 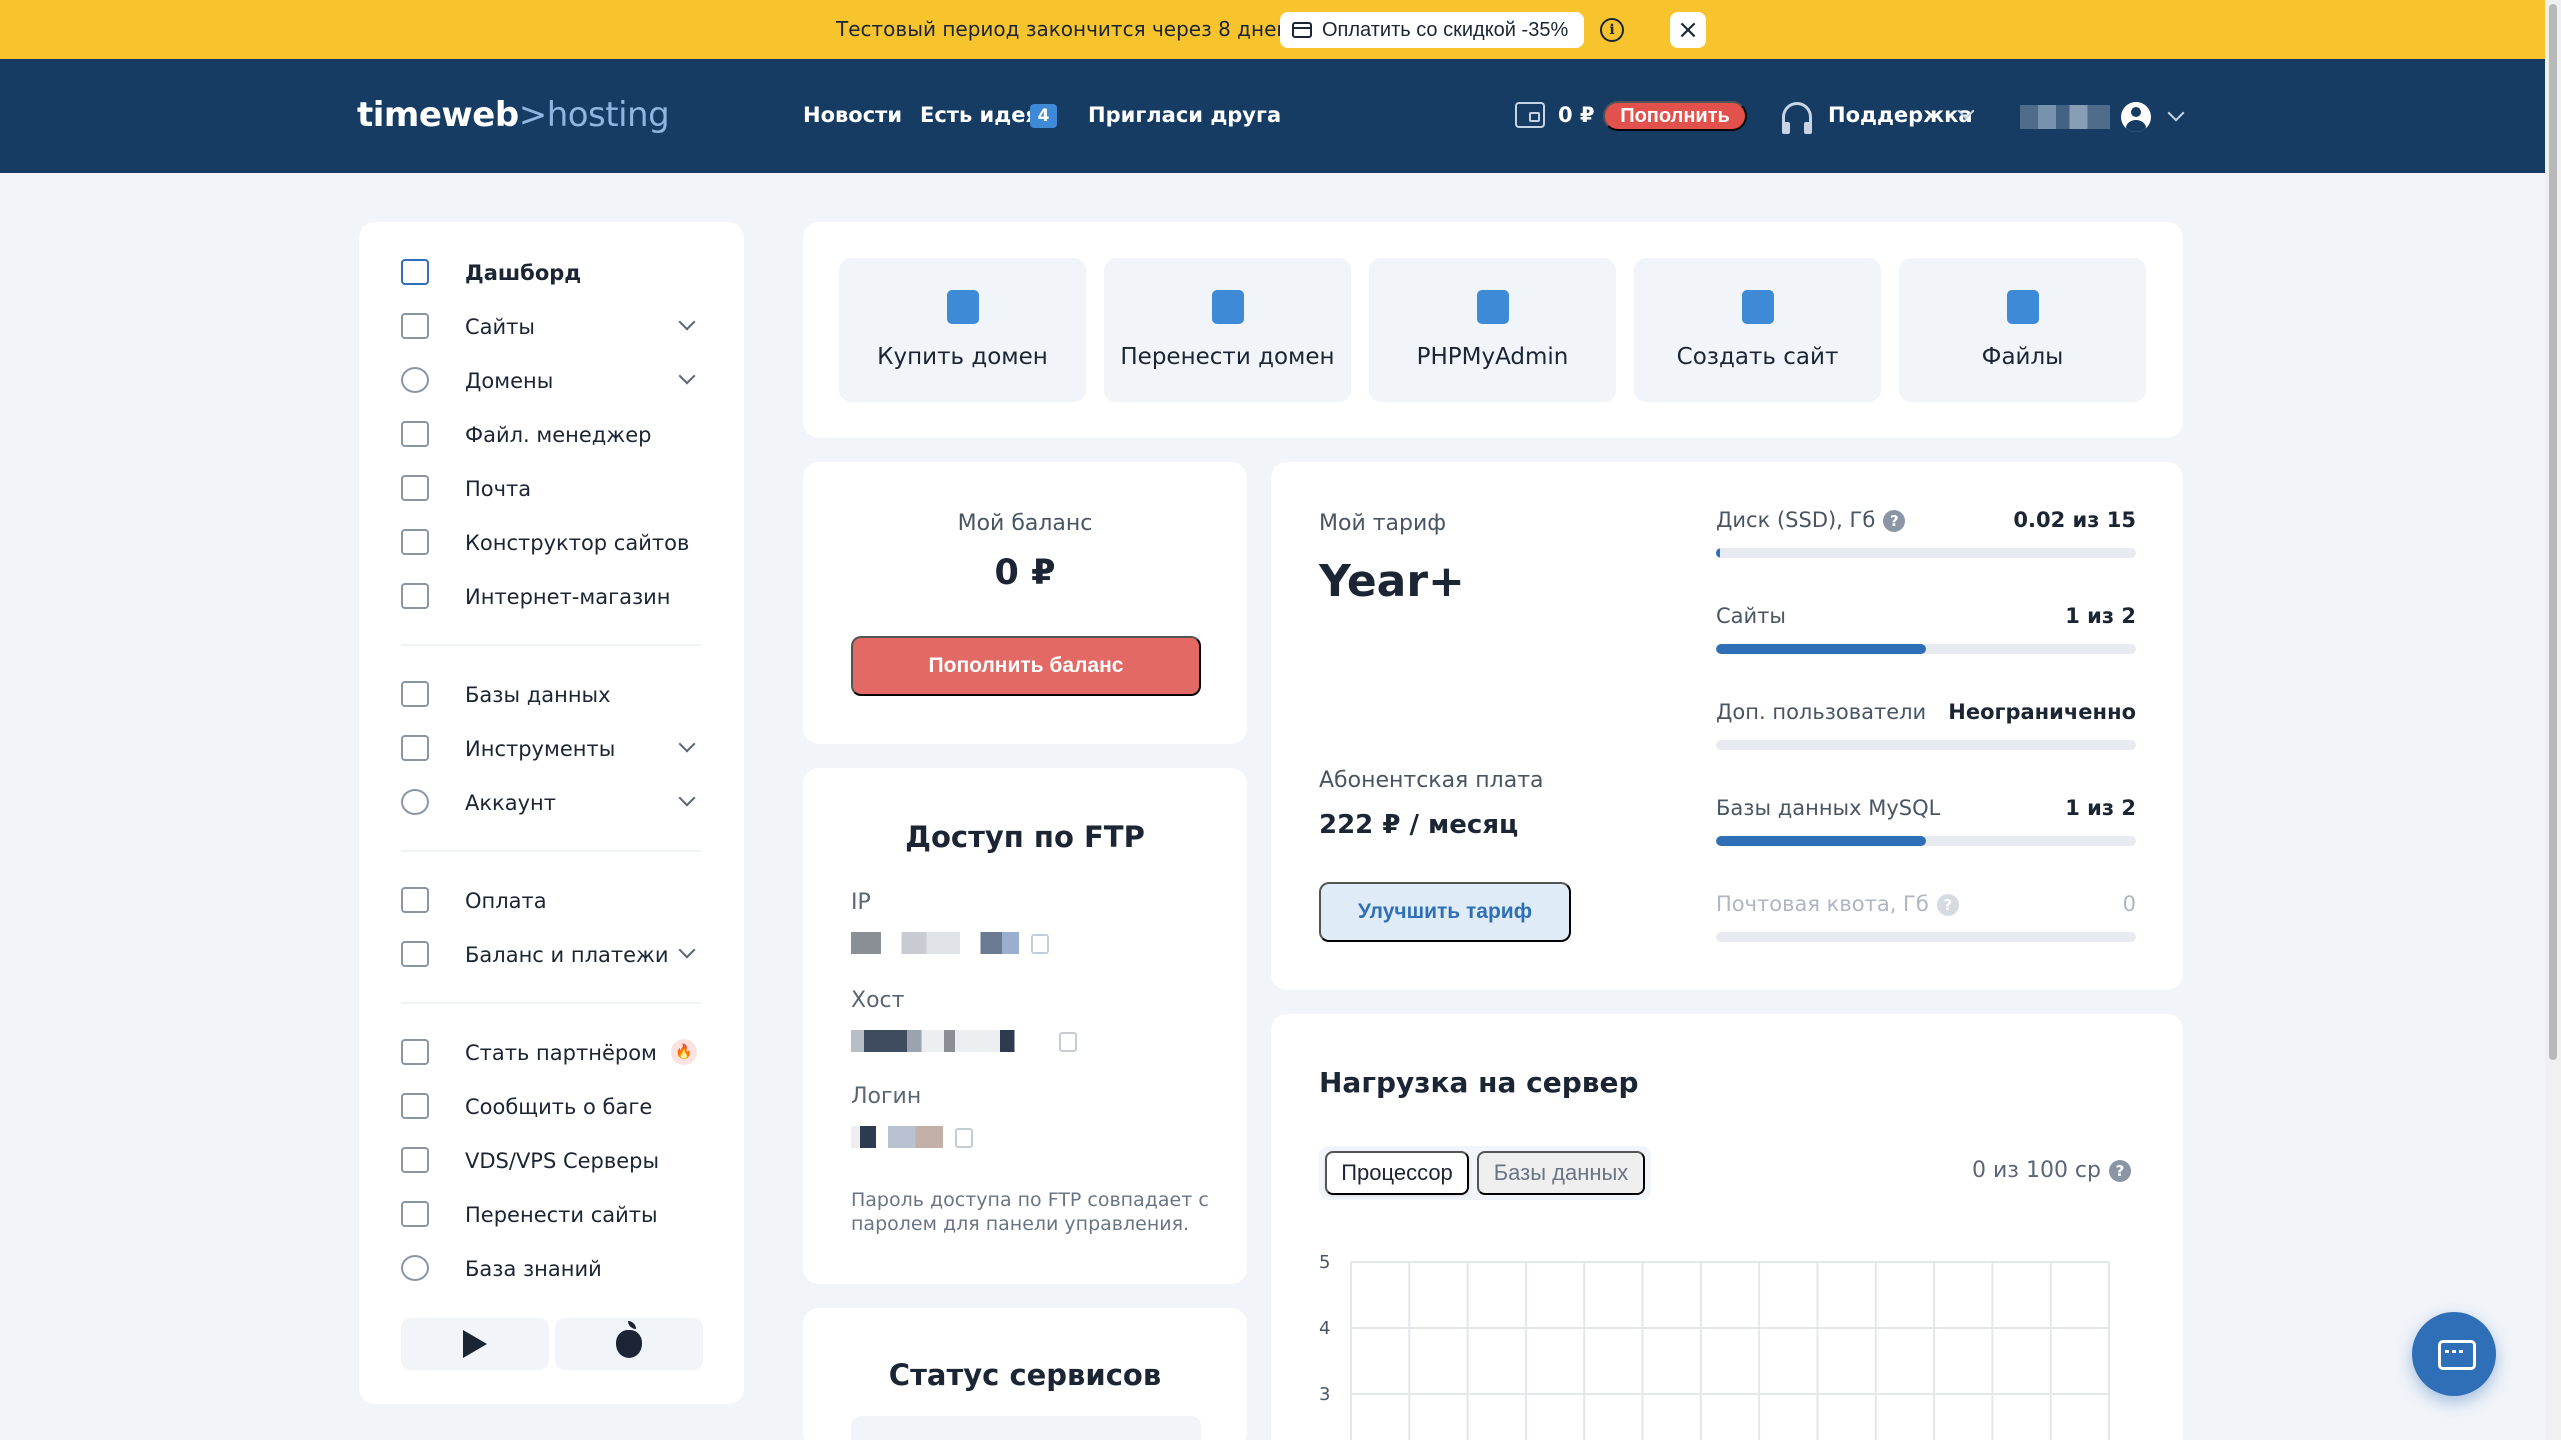 I want to click on resource-progress-fill, so click(x=1821, y=841).